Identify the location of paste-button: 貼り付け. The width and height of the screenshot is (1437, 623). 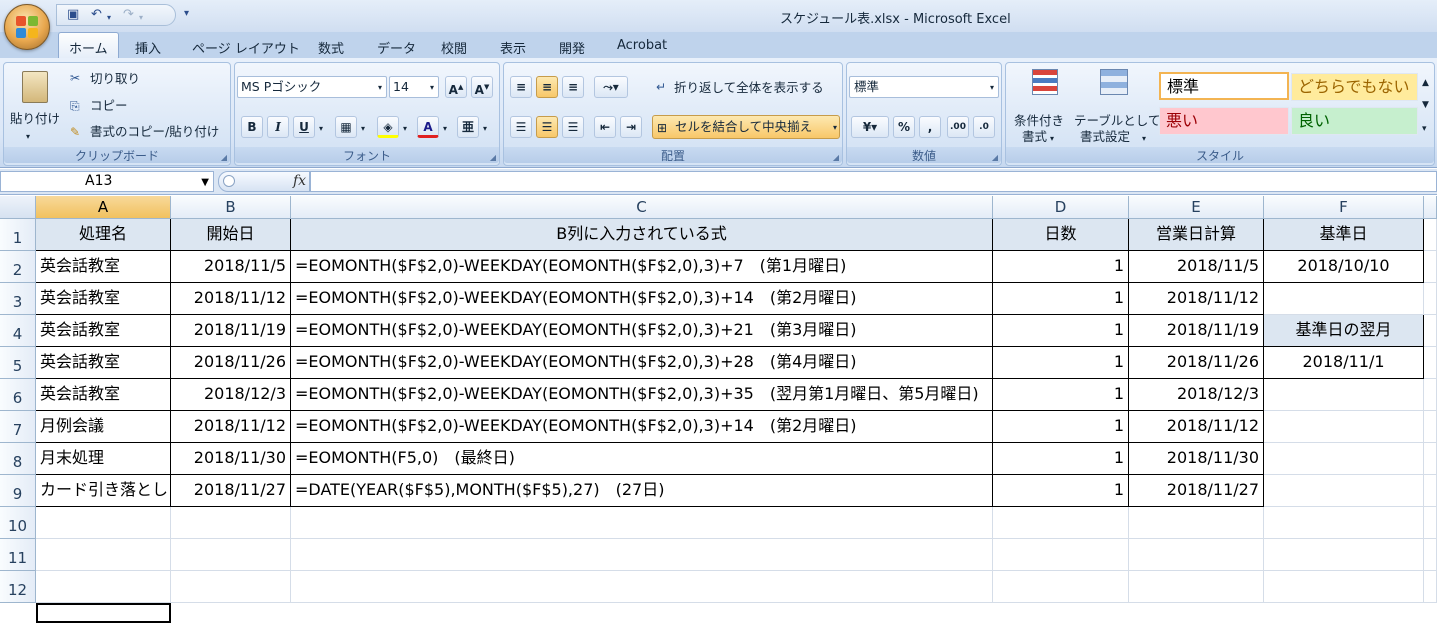
(35, 119).